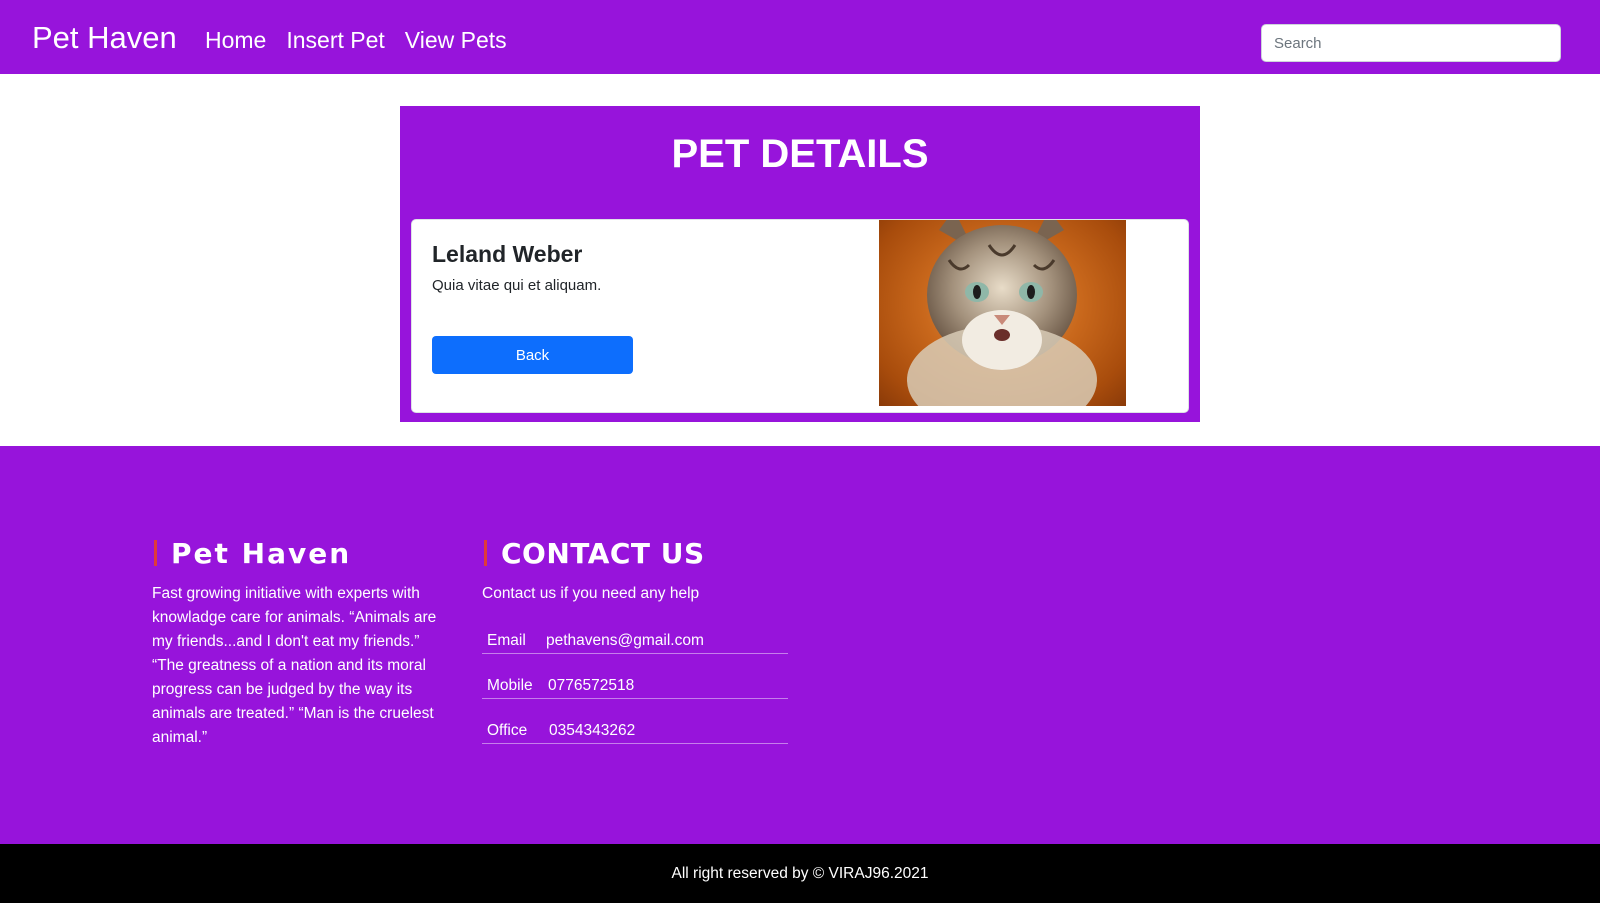 The height and width of the screenshot is (919, 1600). What do you see at coordinates (104, 38) in the screenshot?
I see `brand-link: Pet Haven` at bounding box center [104, 38].